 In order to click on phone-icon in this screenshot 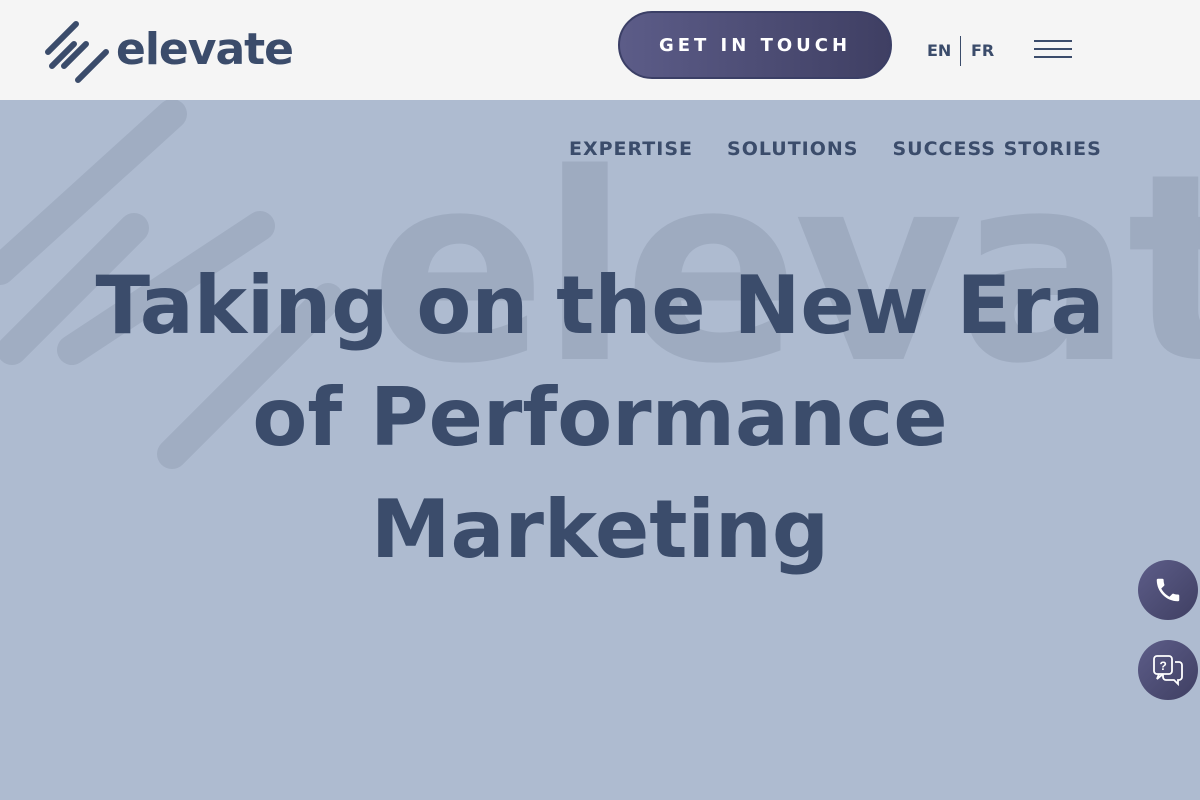, I will do `click(1168, 590)`.